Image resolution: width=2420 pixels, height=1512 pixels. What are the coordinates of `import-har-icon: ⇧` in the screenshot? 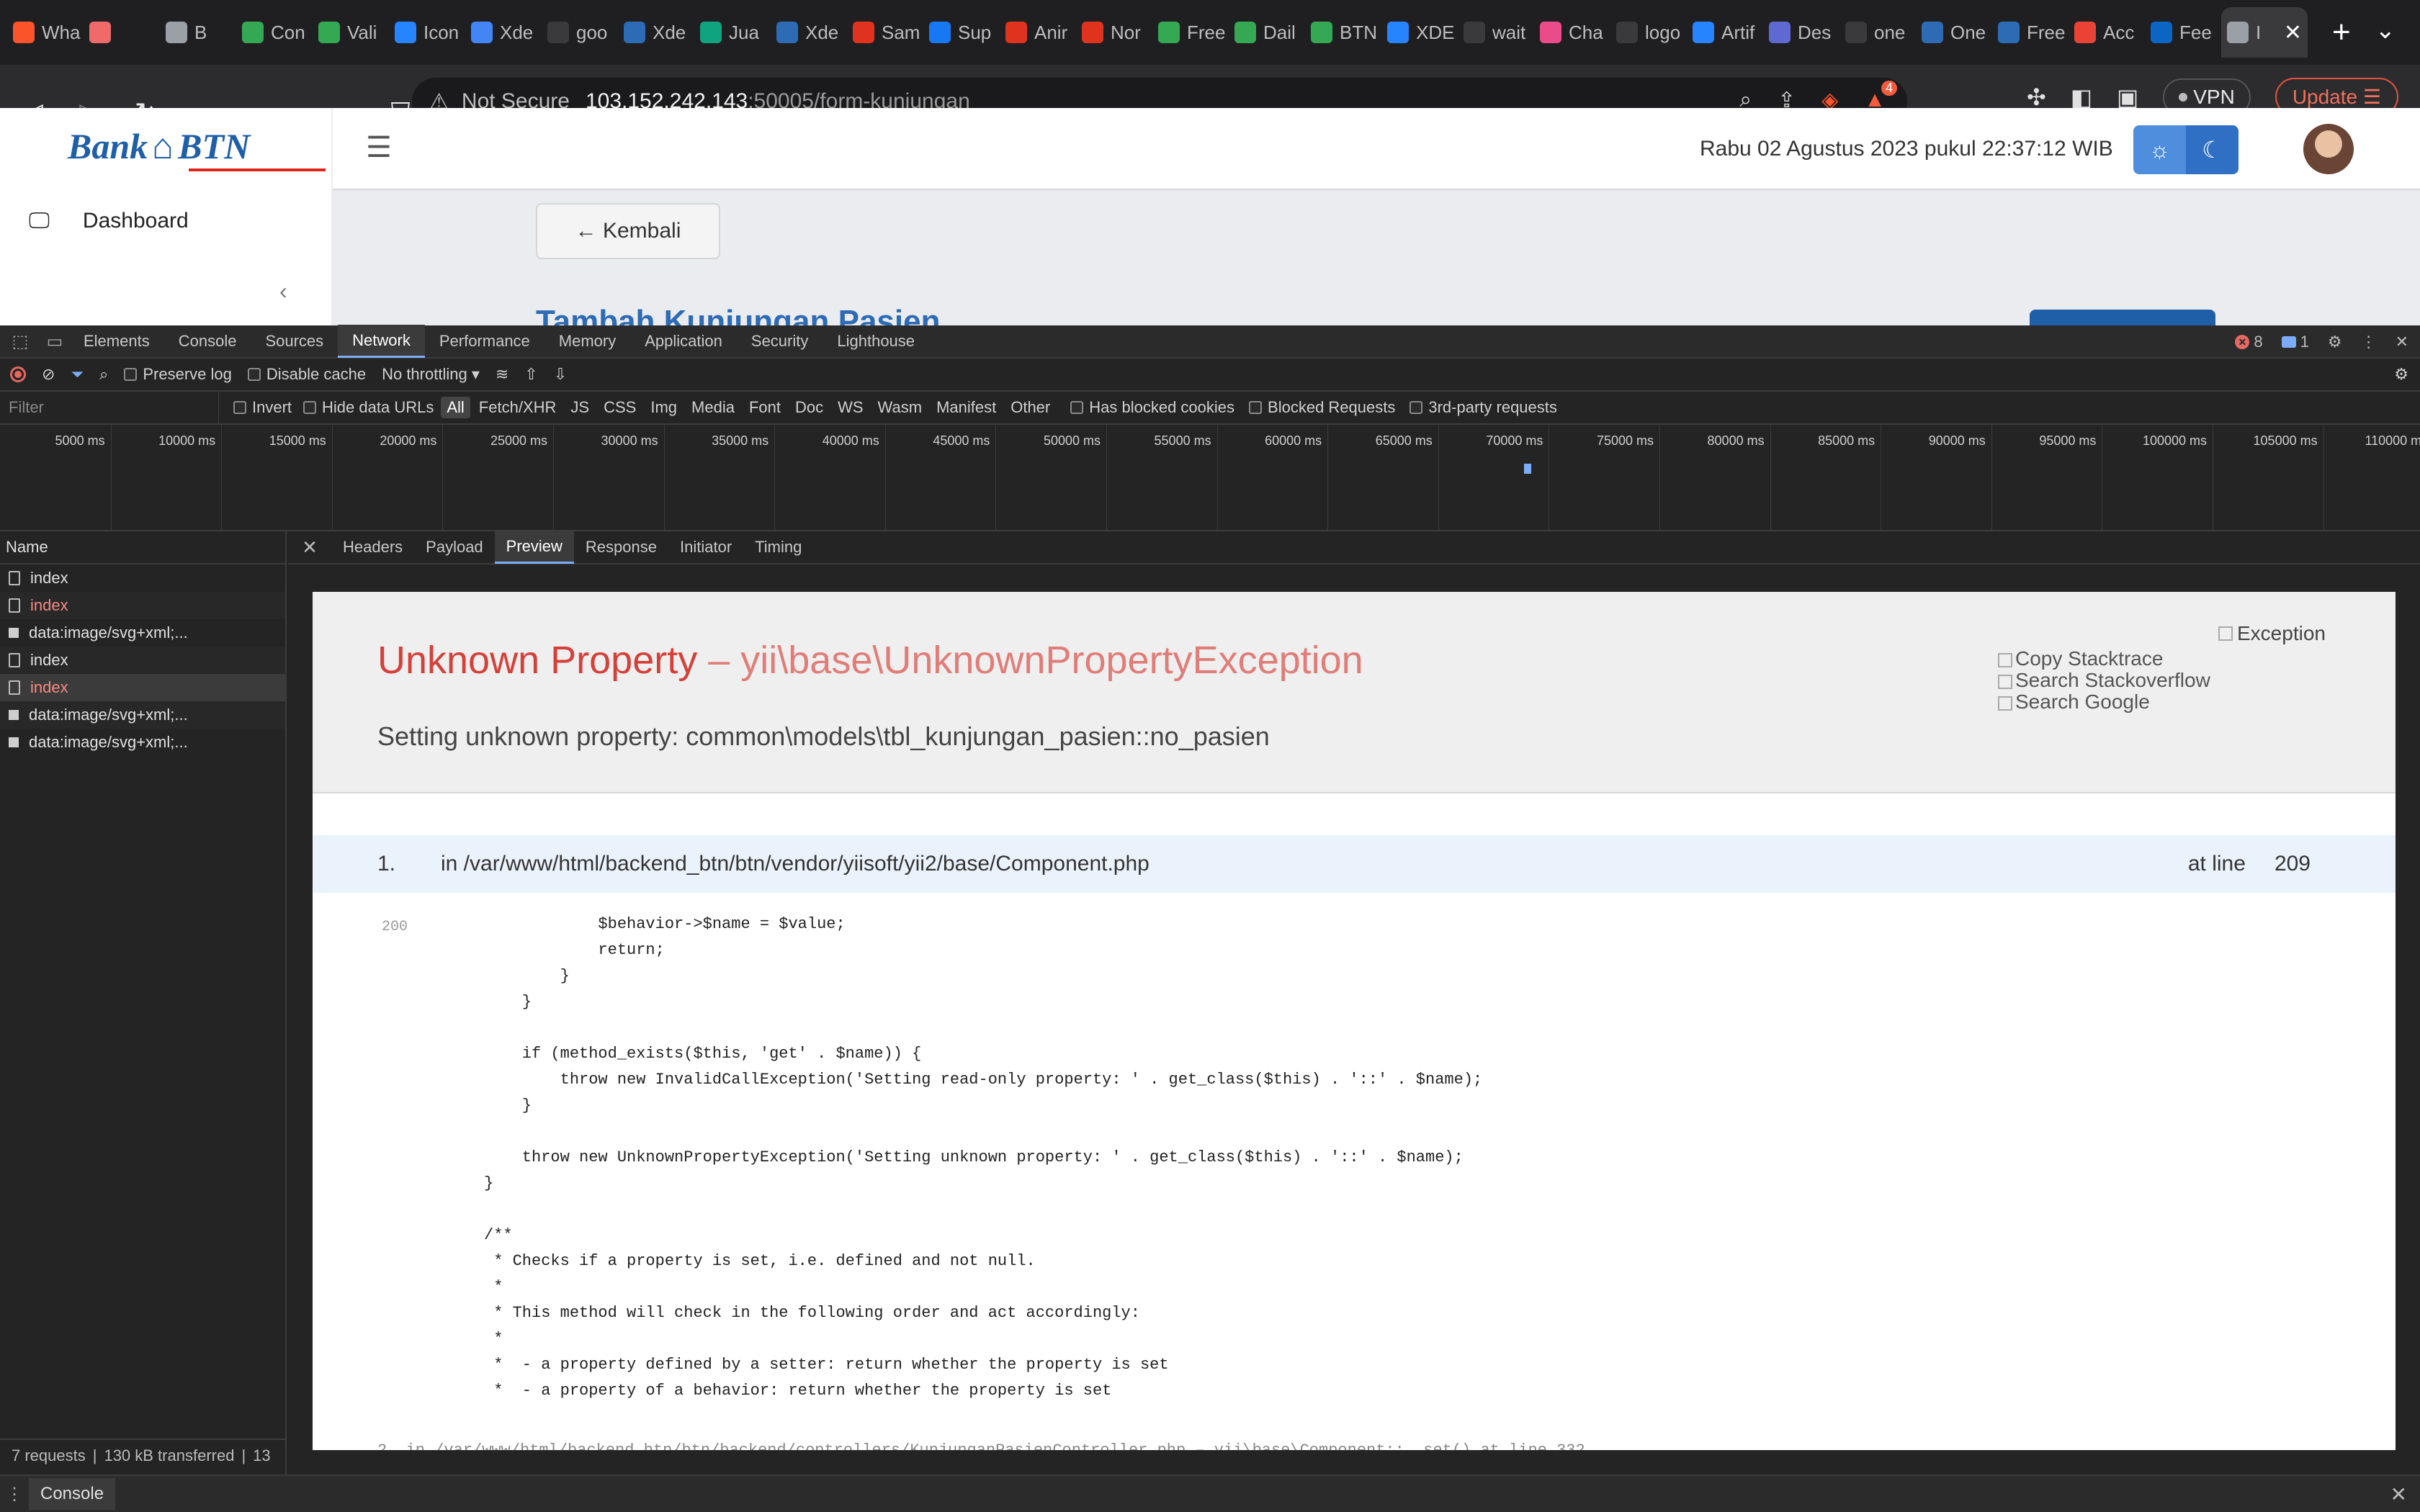 It's located at (530, 374).